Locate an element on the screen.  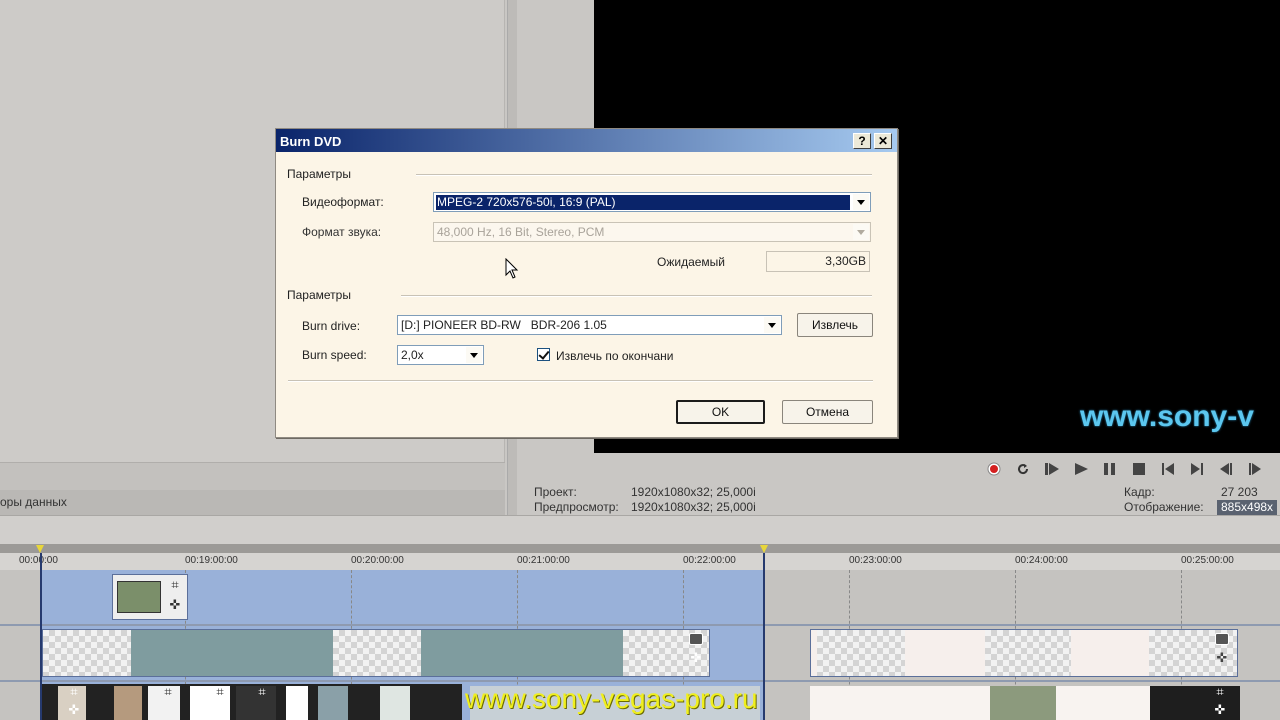
preview-info-right: Кадр: 27 203 Отображение: 885x498x is located at coordinates (1202, 500).